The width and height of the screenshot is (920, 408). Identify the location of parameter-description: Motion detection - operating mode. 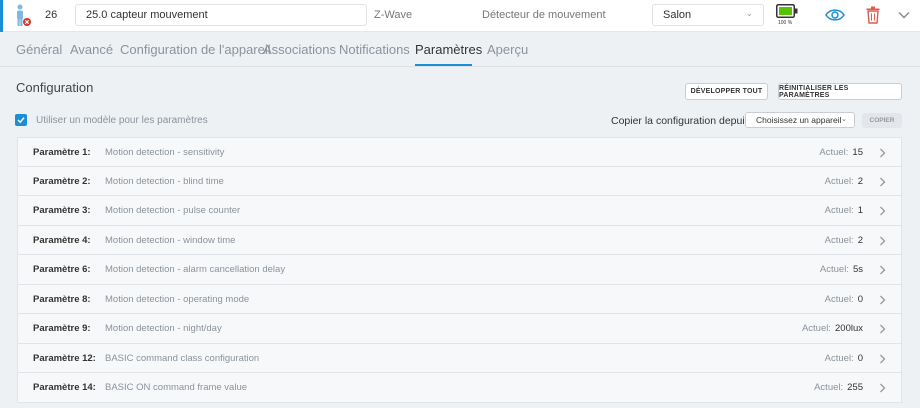
(177, 299).